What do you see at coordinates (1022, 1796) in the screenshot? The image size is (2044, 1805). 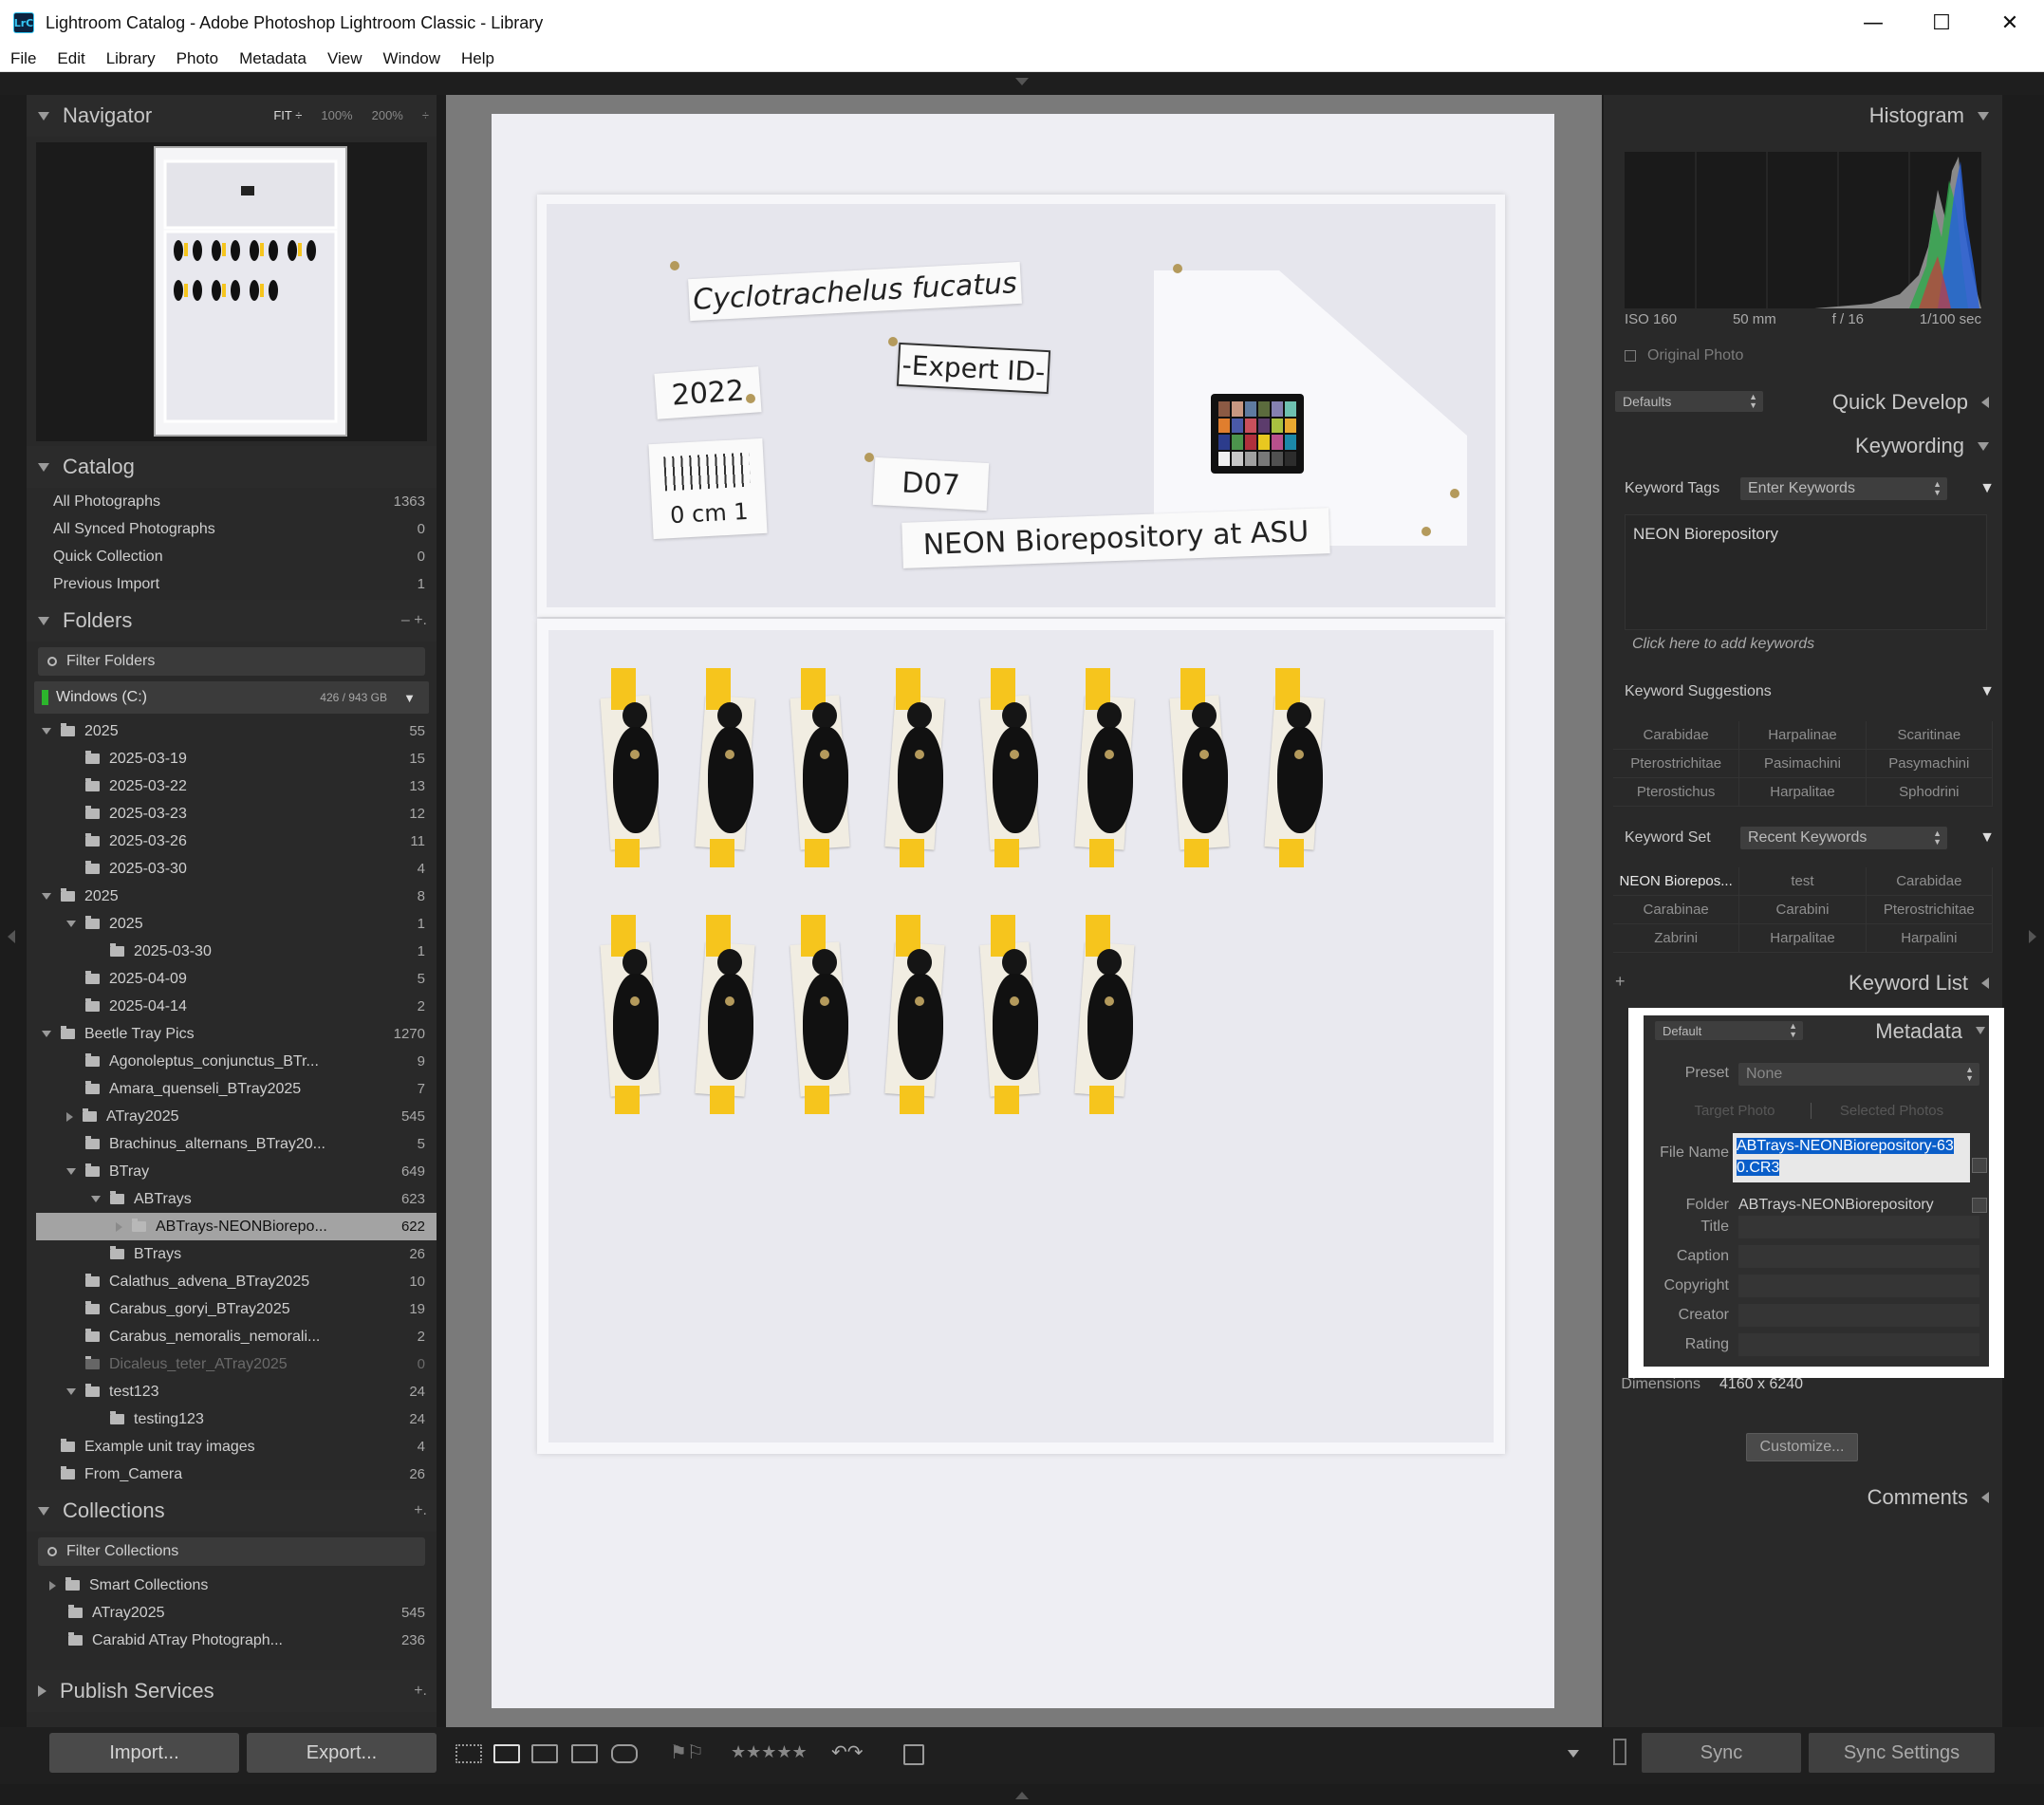 I see `filmstrip-toggle-icon` at bounding box center [1022, 1796].